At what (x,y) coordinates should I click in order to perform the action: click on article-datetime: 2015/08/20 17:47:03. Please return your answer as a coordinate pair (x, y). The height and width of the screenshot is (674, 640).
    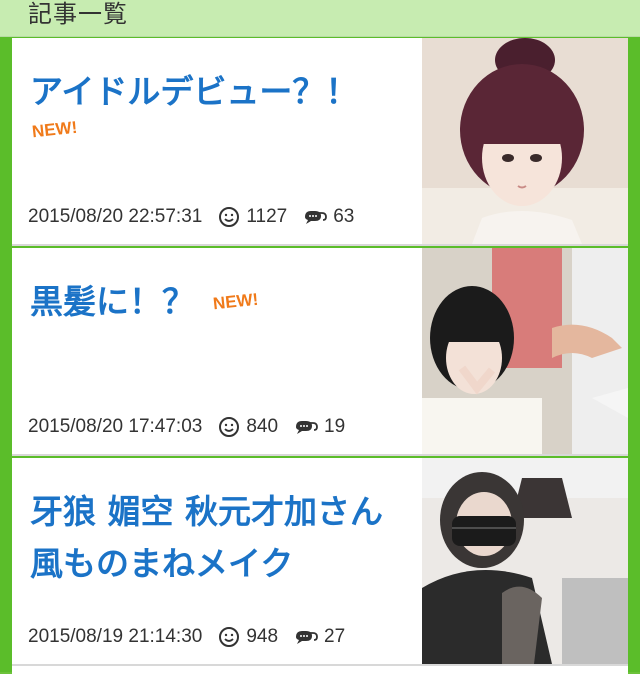
    Looking at the image, I should click on (115, 426).